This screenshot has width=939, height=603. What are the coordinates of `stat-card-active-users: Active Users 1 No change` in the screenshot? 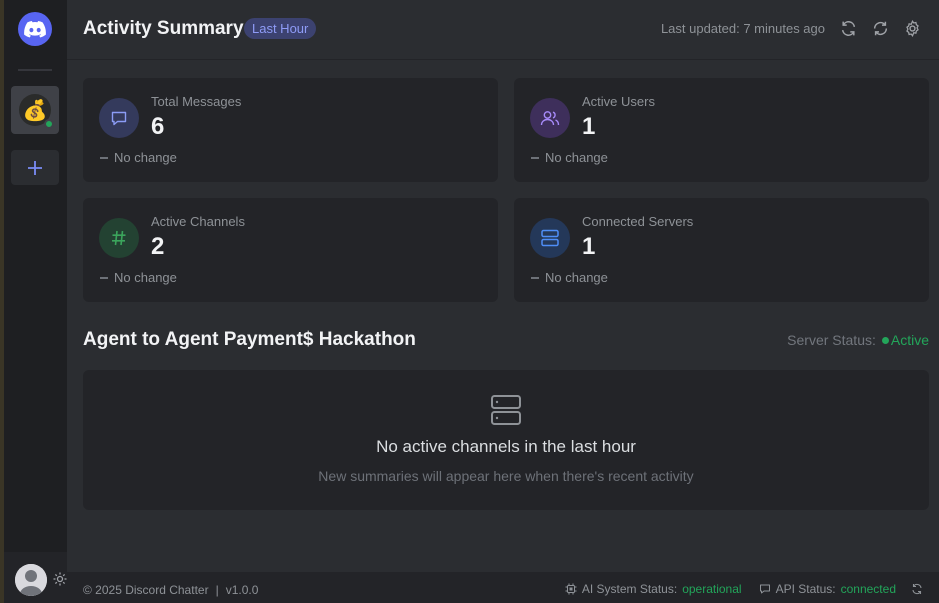 It's located at (721, 130).